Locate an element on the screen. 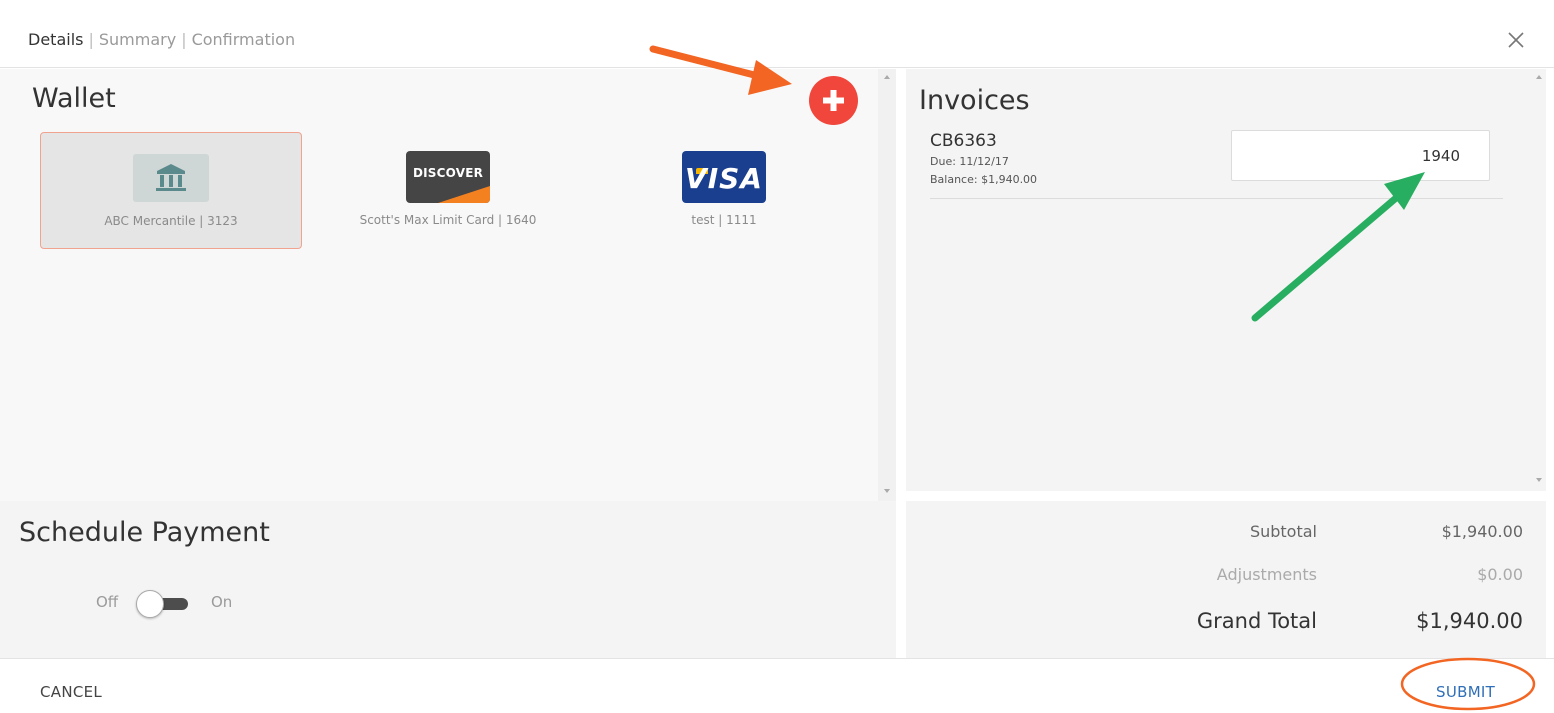 The width and height of the screenshot is (1554, 713). toggle-off-label: Off is located at coordinates (107, 602).